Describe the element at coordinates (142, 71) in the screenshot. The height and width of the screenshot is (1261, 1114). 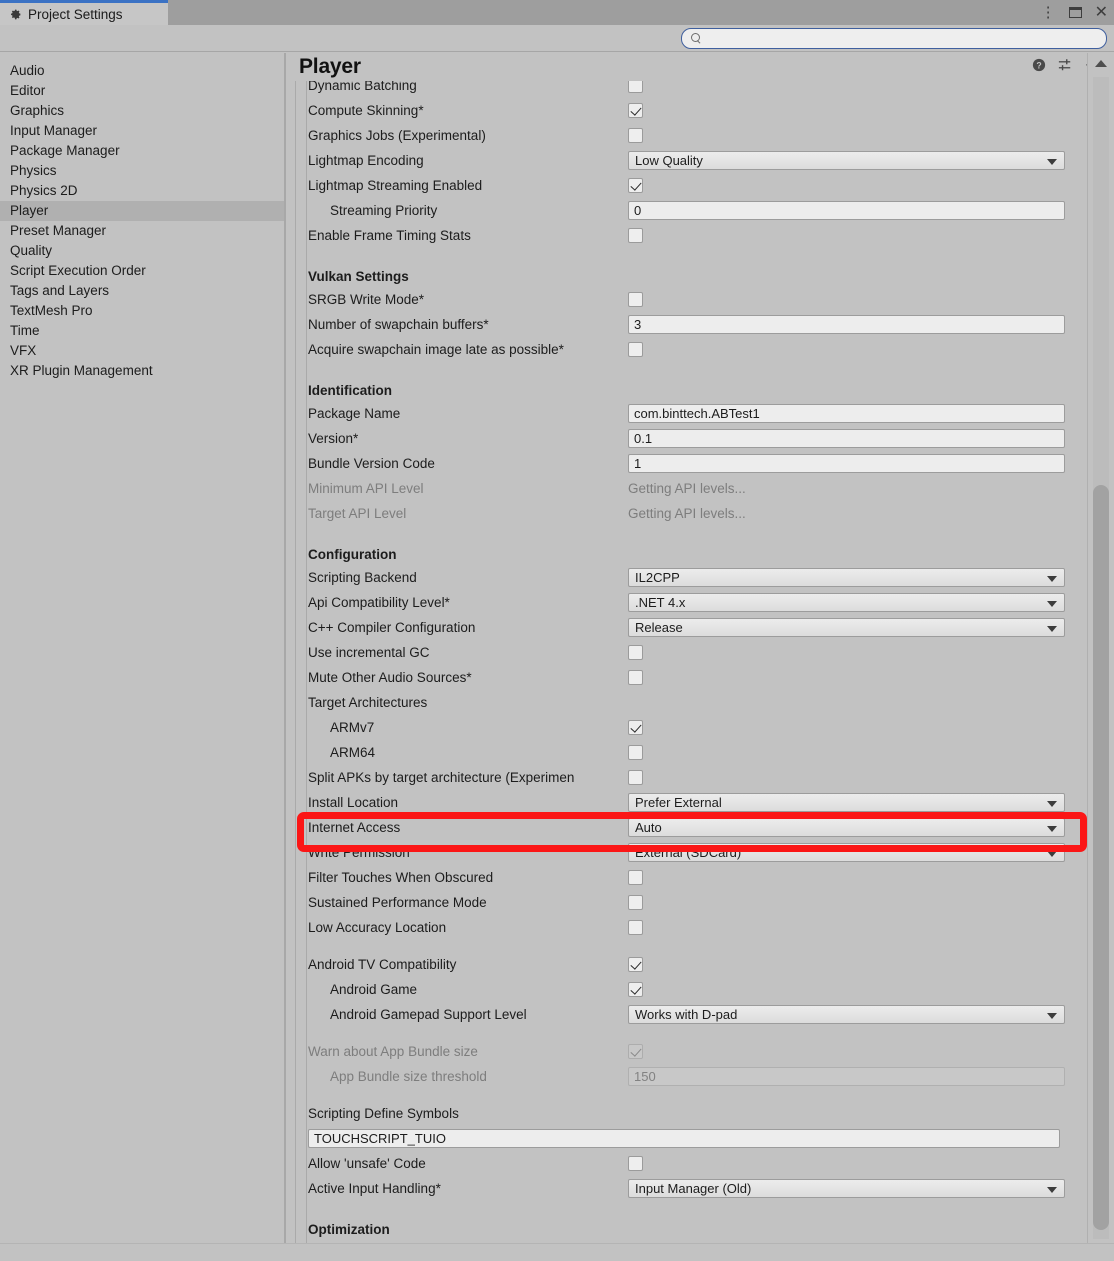
I see `sidebar-item-audio: Audio` at that location.